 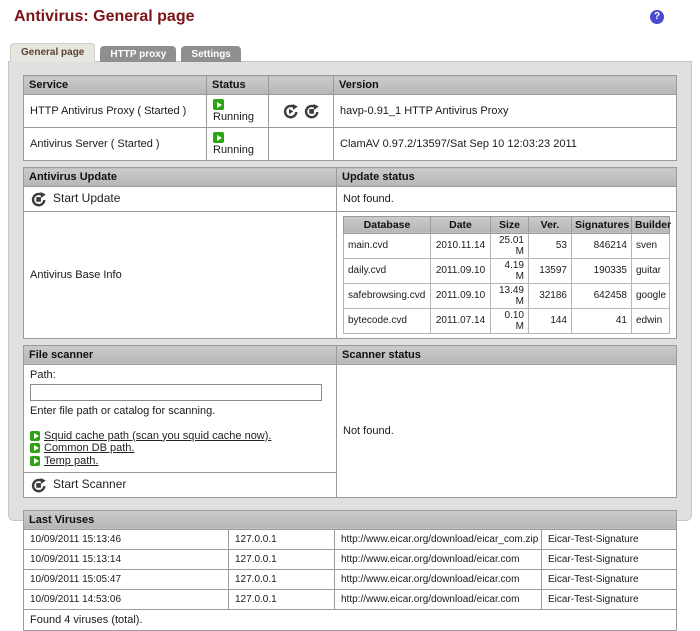 I want to click on stop-service-icon, so click(x=311, y=111).